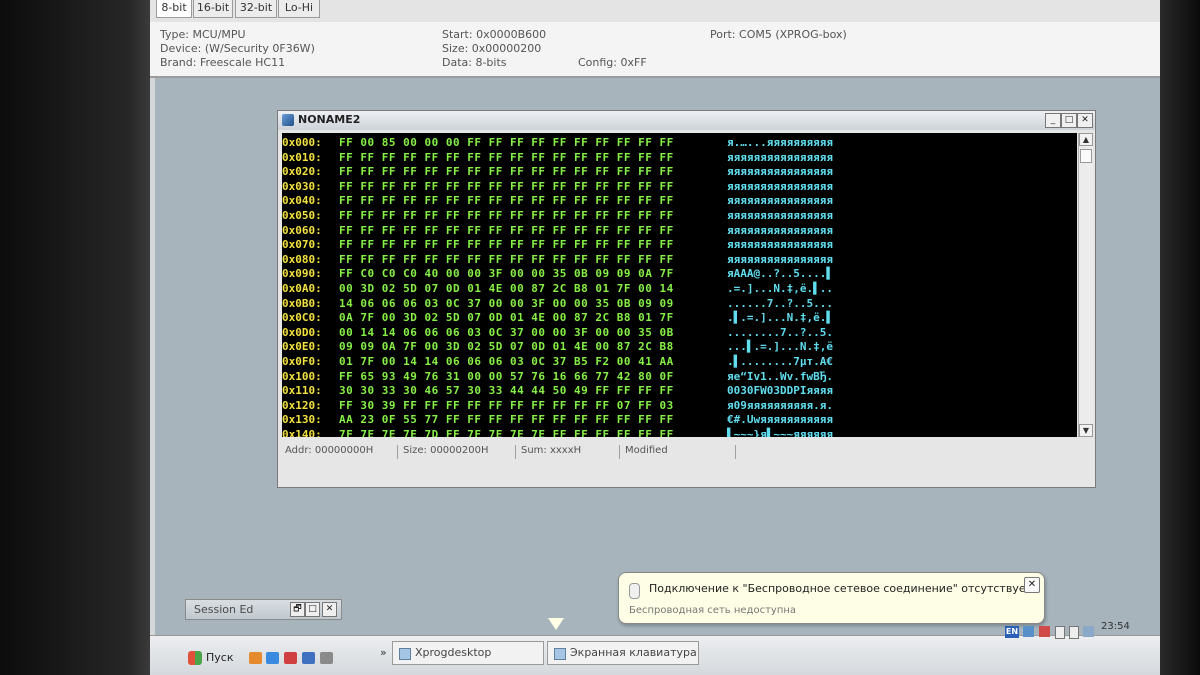 This screenshot has width=1200, height=675. Describe the element at coordinates (1060, 632) in the screenshot. I see `device-icon` at that location.